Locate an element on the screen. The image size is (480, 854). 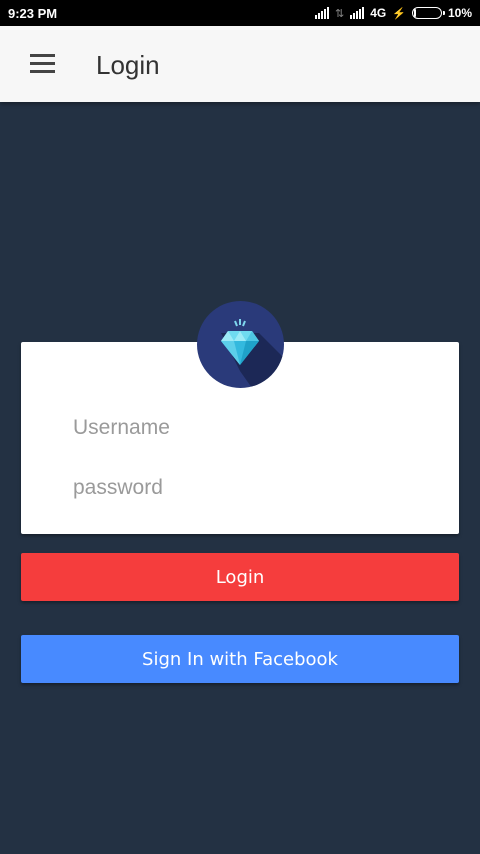
status-bar: 9:23 PM ⇅ 4G ⚡ 10% is located at coordinates (240, 13).